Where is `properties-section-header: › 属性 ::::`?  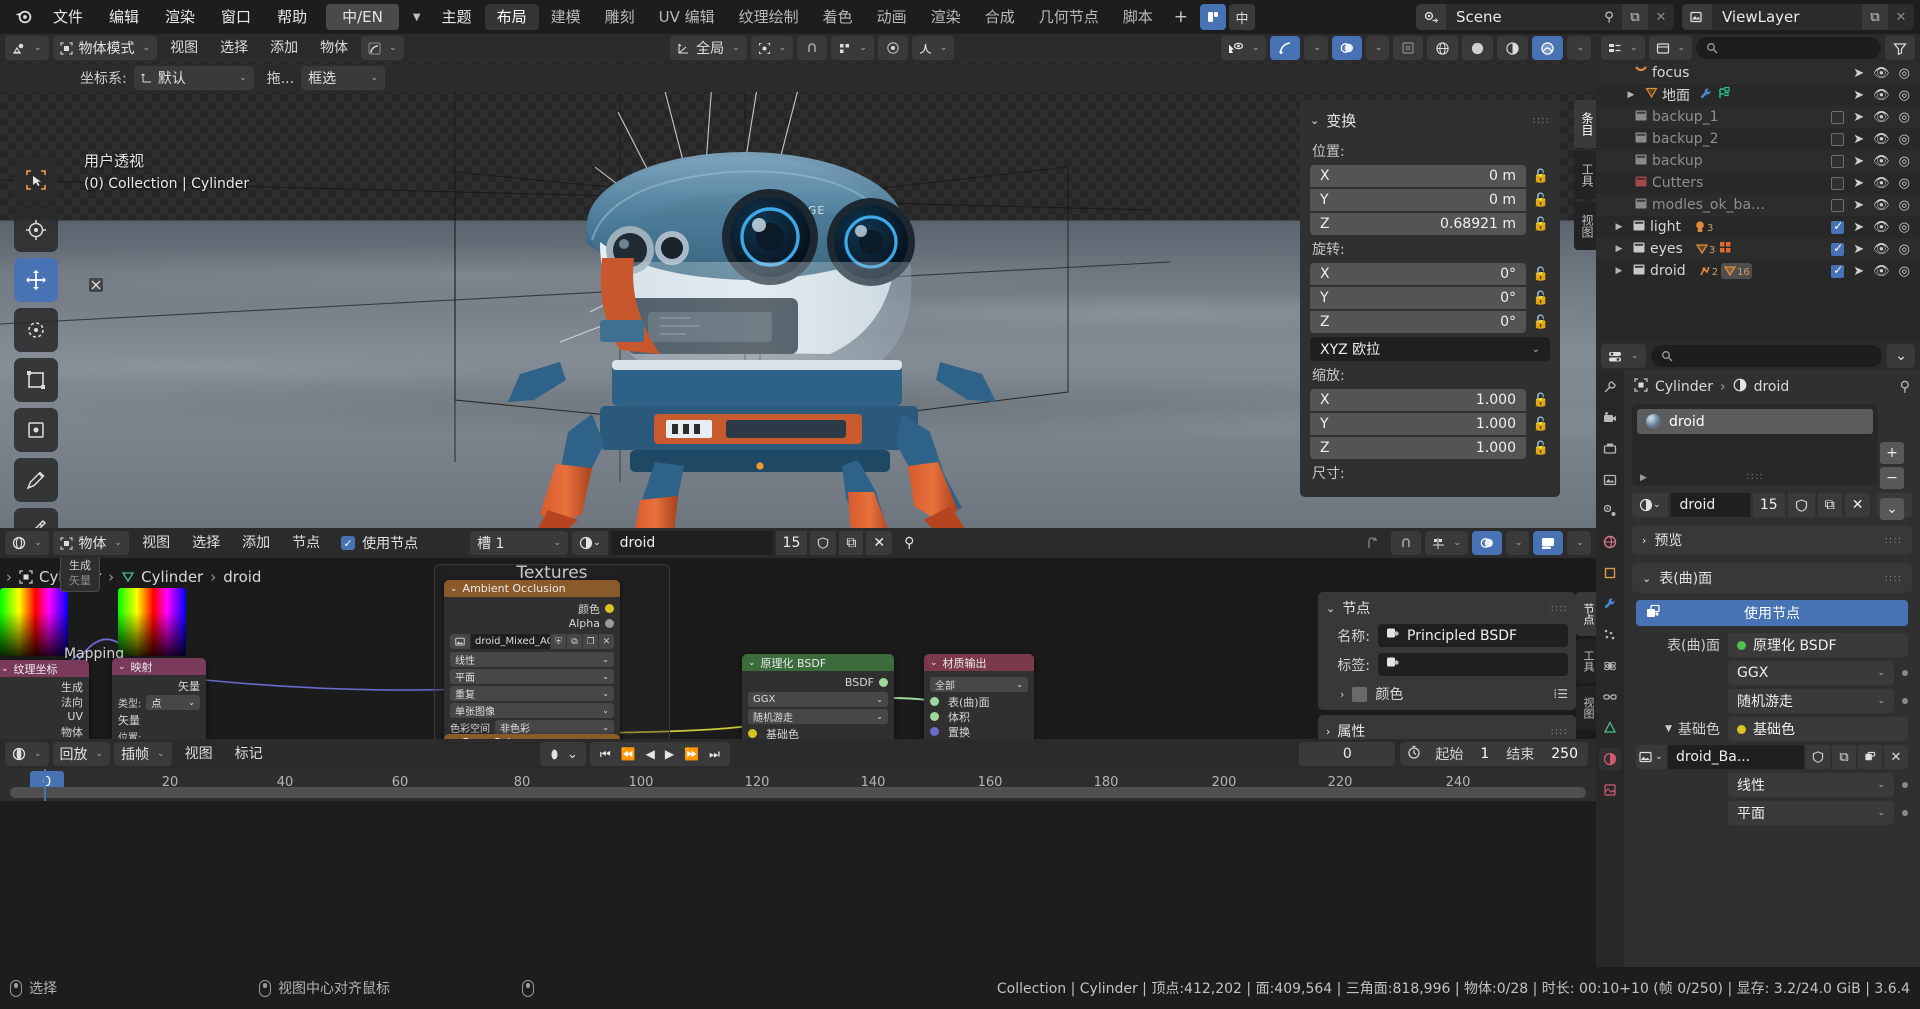 properties-section-header: › 属性 :::: is located at coordinates (1447, 730).